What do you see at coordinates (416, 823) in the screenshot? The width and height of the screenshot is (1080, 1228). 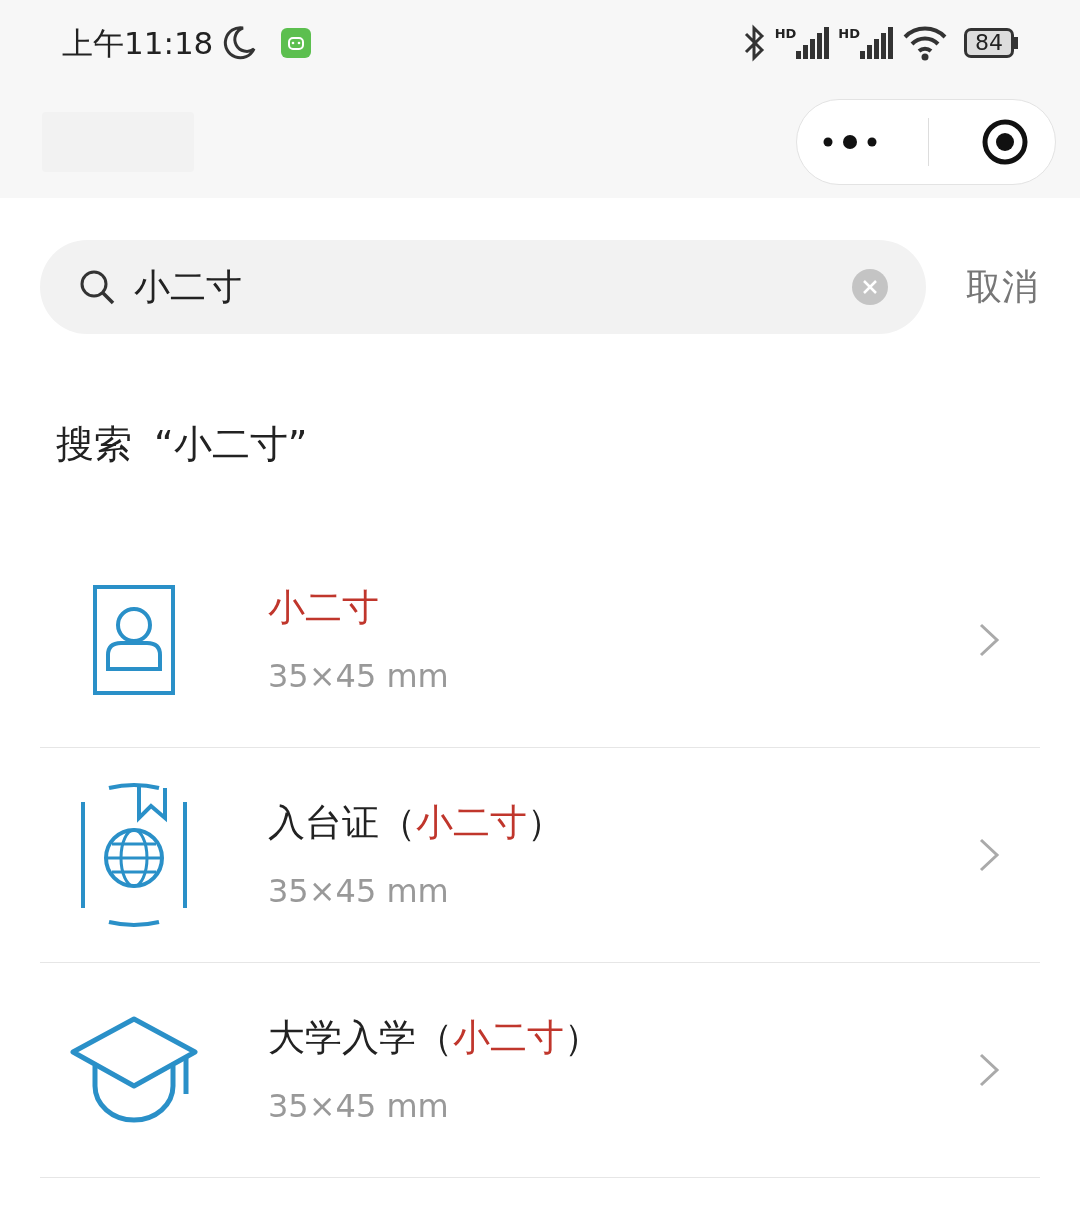 I see `result-title: 入台证（小二寸）` at bounding box center [416, 823].